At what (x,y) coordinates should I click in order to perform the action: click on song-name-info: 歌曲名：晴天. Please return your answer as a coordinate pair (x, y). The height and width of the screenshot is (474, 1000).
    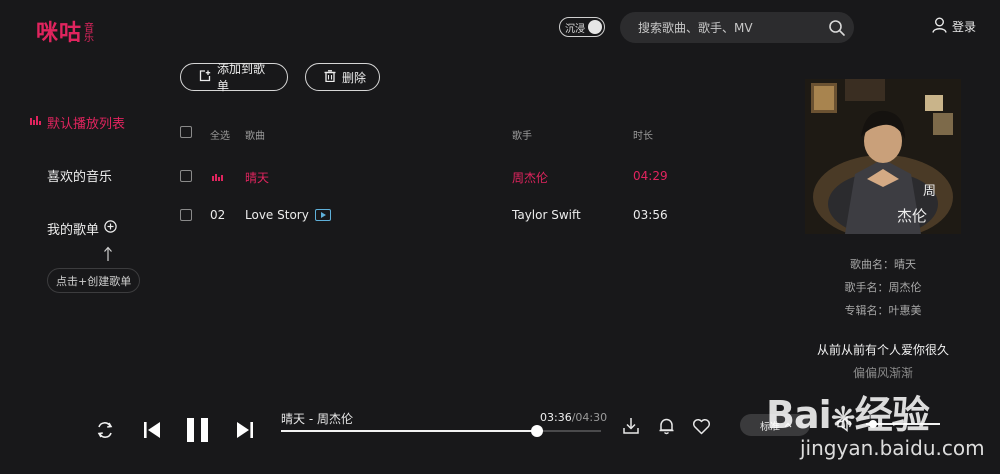
    Looking at the image, I should click on (883, 264).